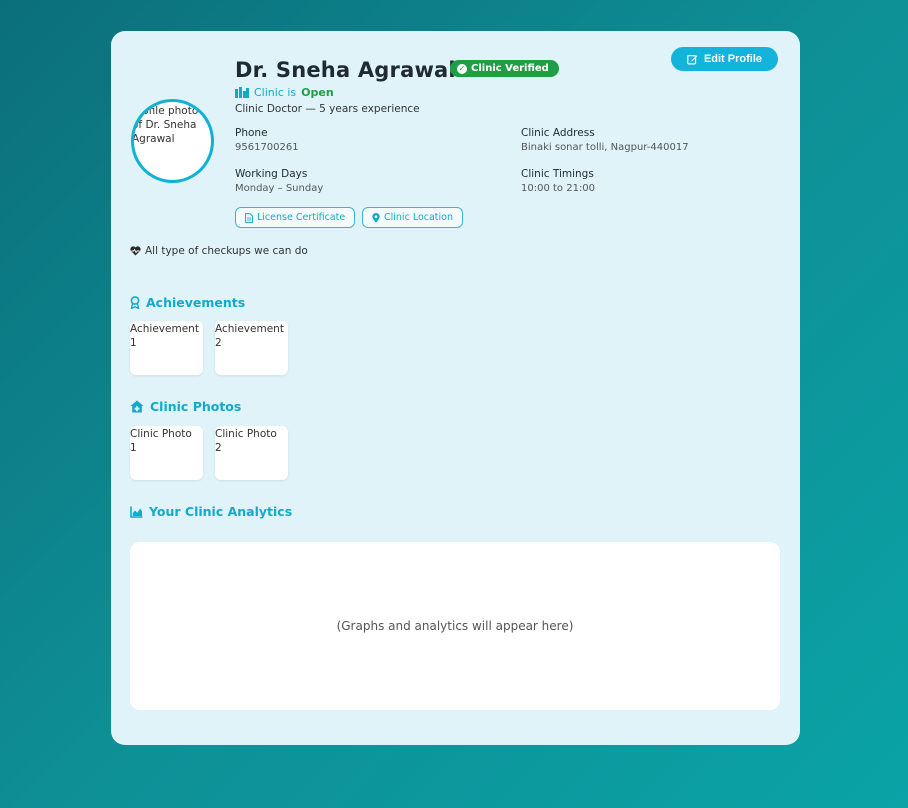 This screenshot has width=908, height=808. I want to click on license-certificate-link: License Certificate, so click(295, 217).